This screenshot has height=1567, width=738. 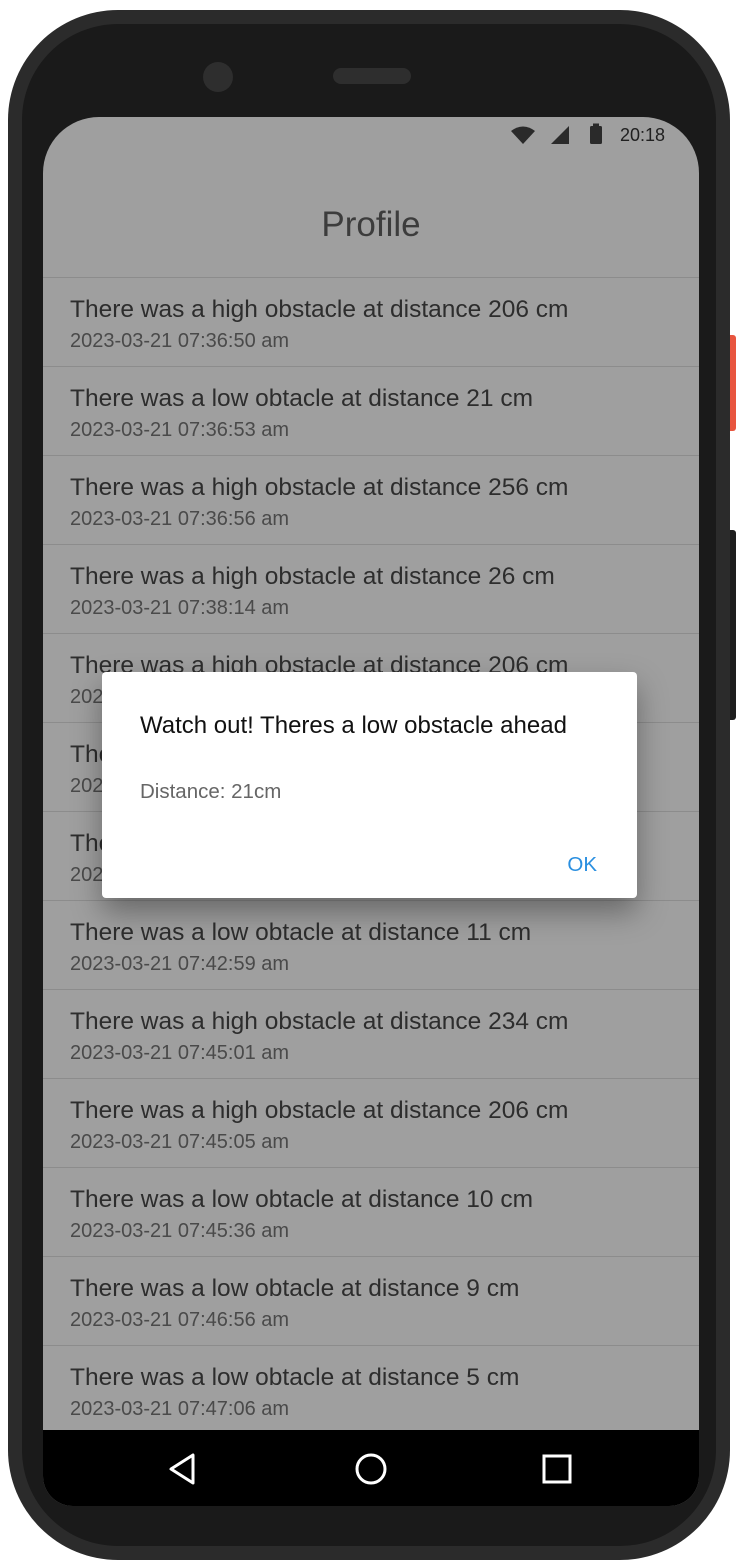 I want to click on status-bar: 20:18, so click(x=371, y=135).